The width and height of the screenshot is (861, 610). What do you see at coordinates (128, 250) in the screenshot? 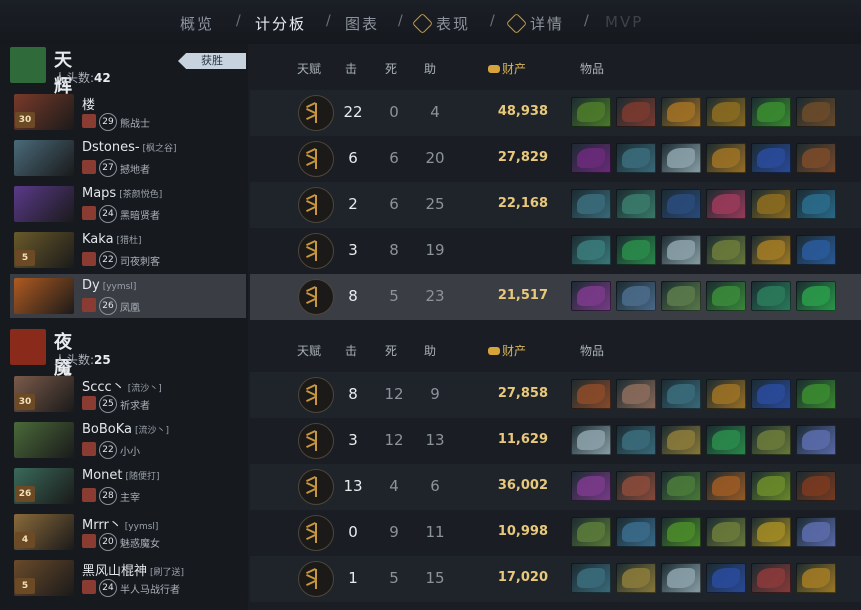
I see `player-card: 5 Kaka [猎杜] 22 司夜刺客` at bounding box center [128, 250].